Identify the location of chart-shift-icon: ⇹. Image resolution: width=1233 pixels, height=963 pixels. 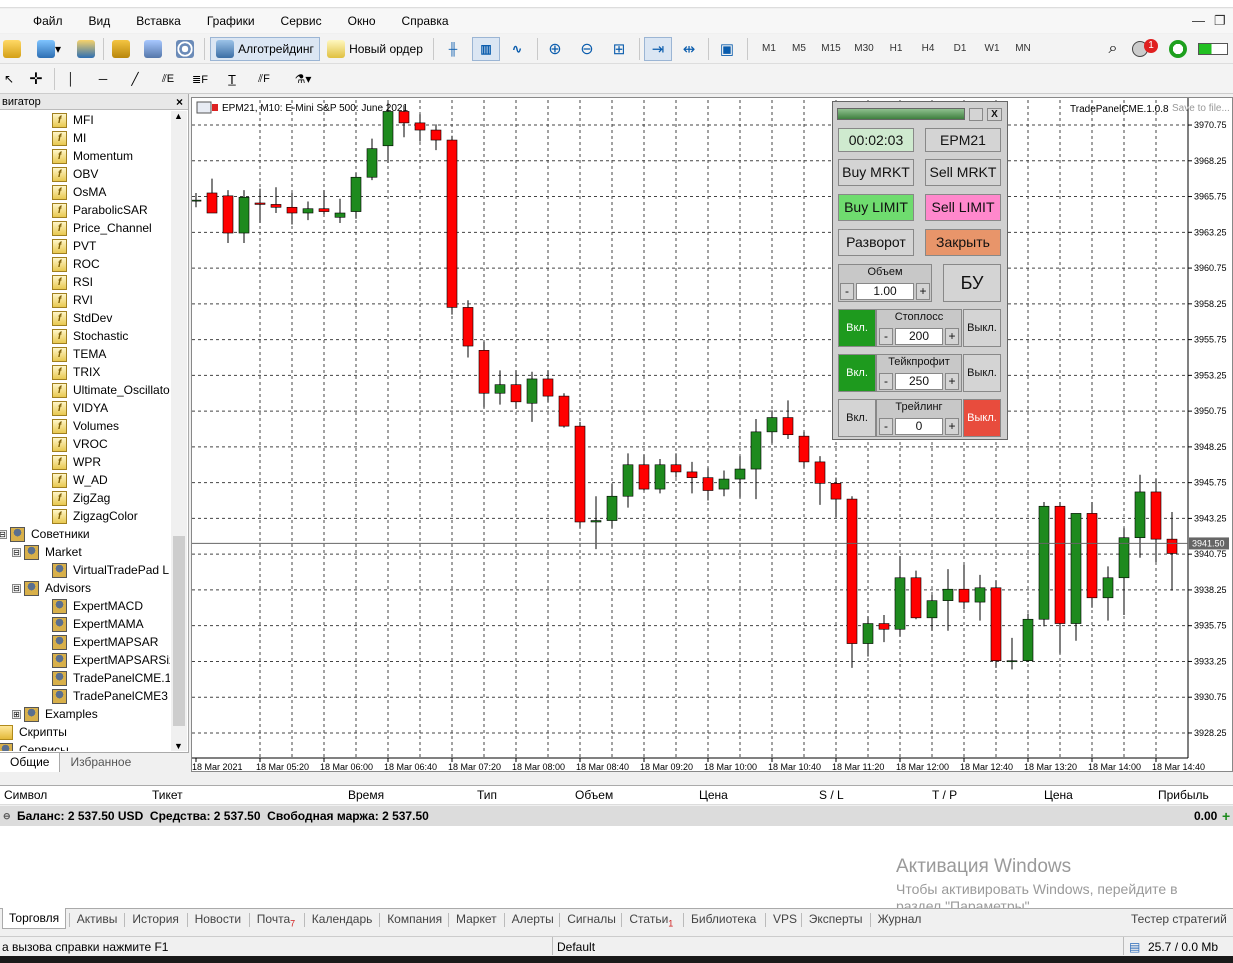
(689, 49).